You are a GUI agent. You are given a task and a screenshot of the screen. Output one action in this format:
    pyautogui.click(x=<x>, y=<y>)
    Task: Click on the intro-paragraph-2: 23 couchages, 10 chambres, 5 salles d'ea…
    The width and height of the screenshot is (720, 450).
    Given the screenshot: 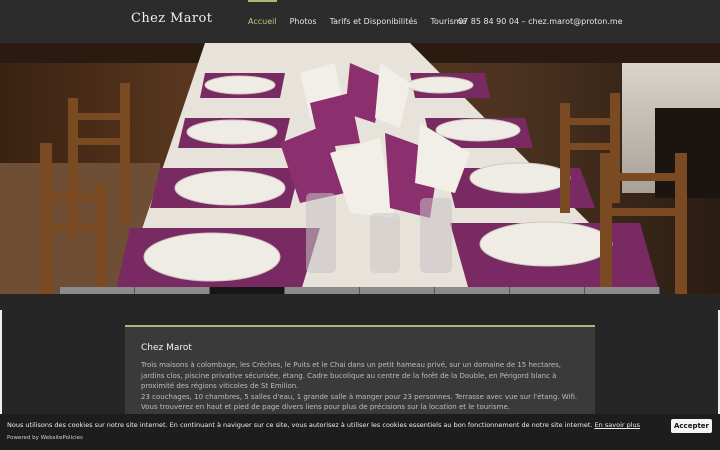 What is the action you would take?
    pyautogui.click(x=359, y=396)
    